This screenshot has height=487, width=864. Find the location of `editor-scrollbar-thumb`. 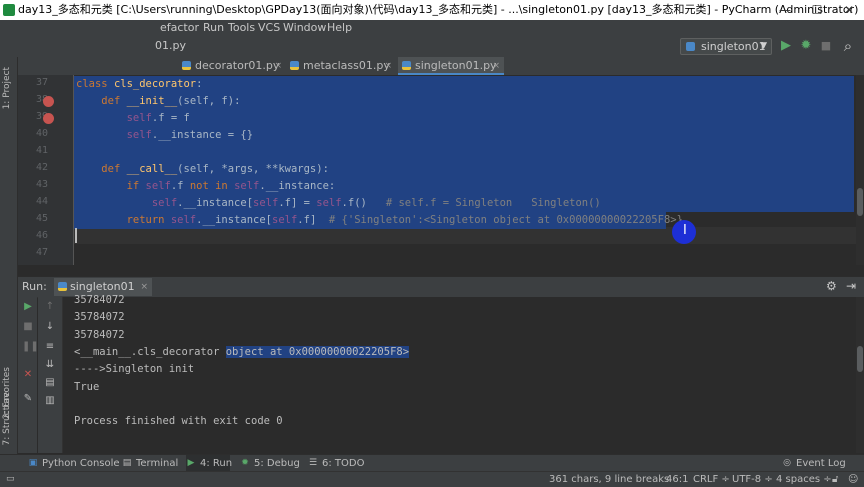

editor-scrollbar-thumb is located at coordinates (860, 202).